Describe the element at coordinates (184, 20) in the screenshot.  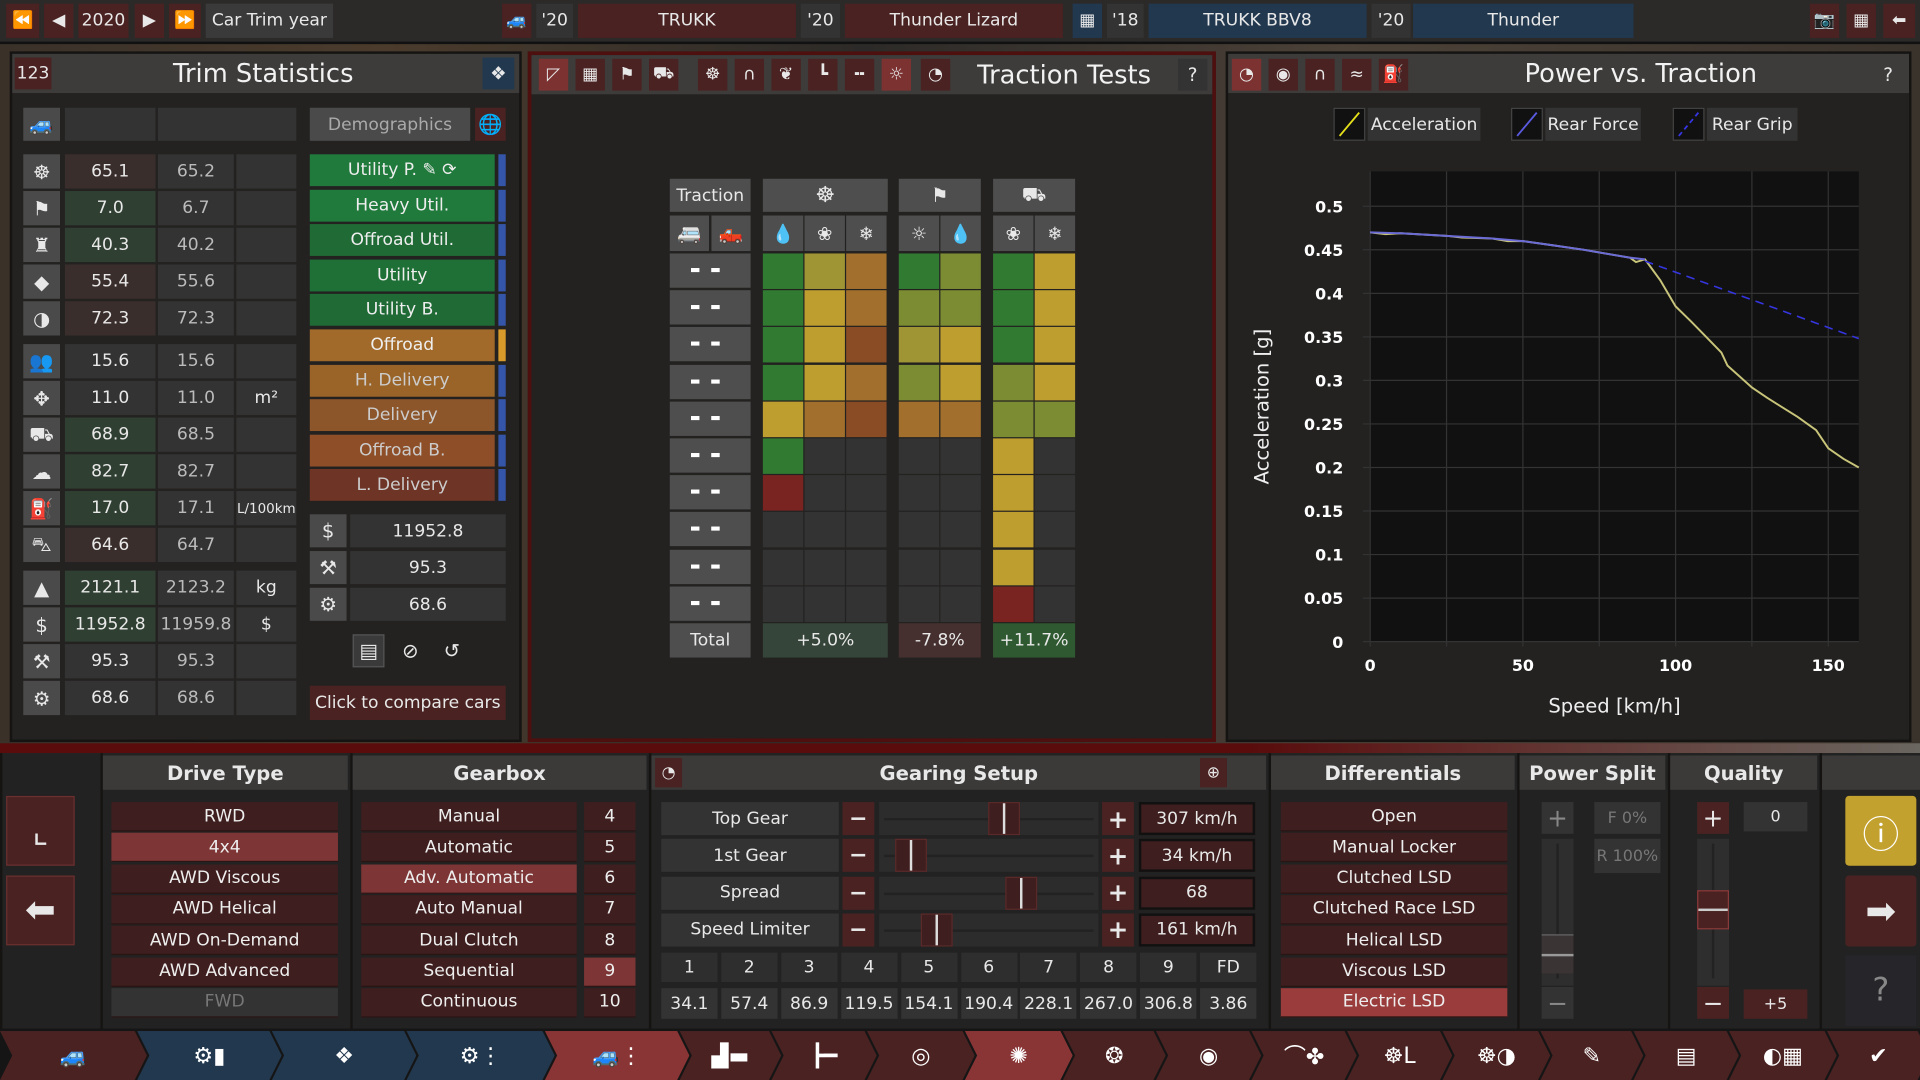
I see `last-year-button: ⏩` at that location.